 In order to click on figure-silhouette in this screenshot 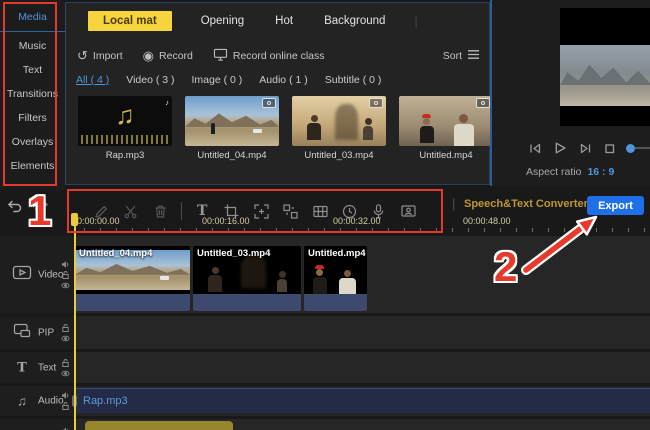, I will do `click(213, 128)`.